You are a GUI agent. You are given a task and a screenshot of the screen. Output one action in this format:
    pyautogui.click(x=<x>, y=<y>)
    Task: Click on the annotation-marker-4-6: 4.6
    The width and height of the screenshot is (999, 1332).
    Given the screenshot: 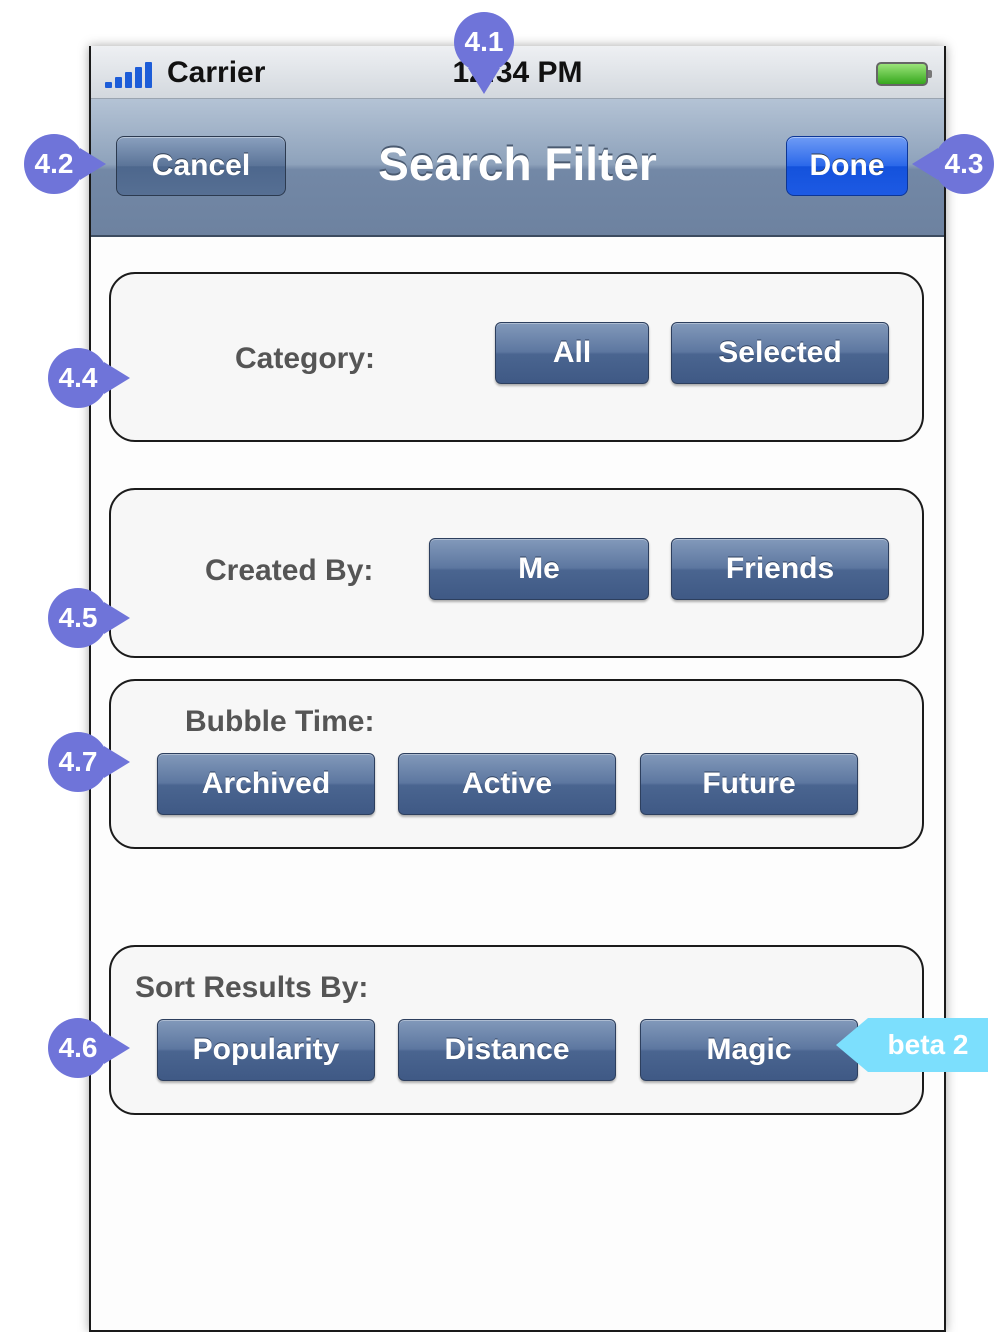 What is the action you would take?
    pyautogui.click(x=89, y=1048)
    